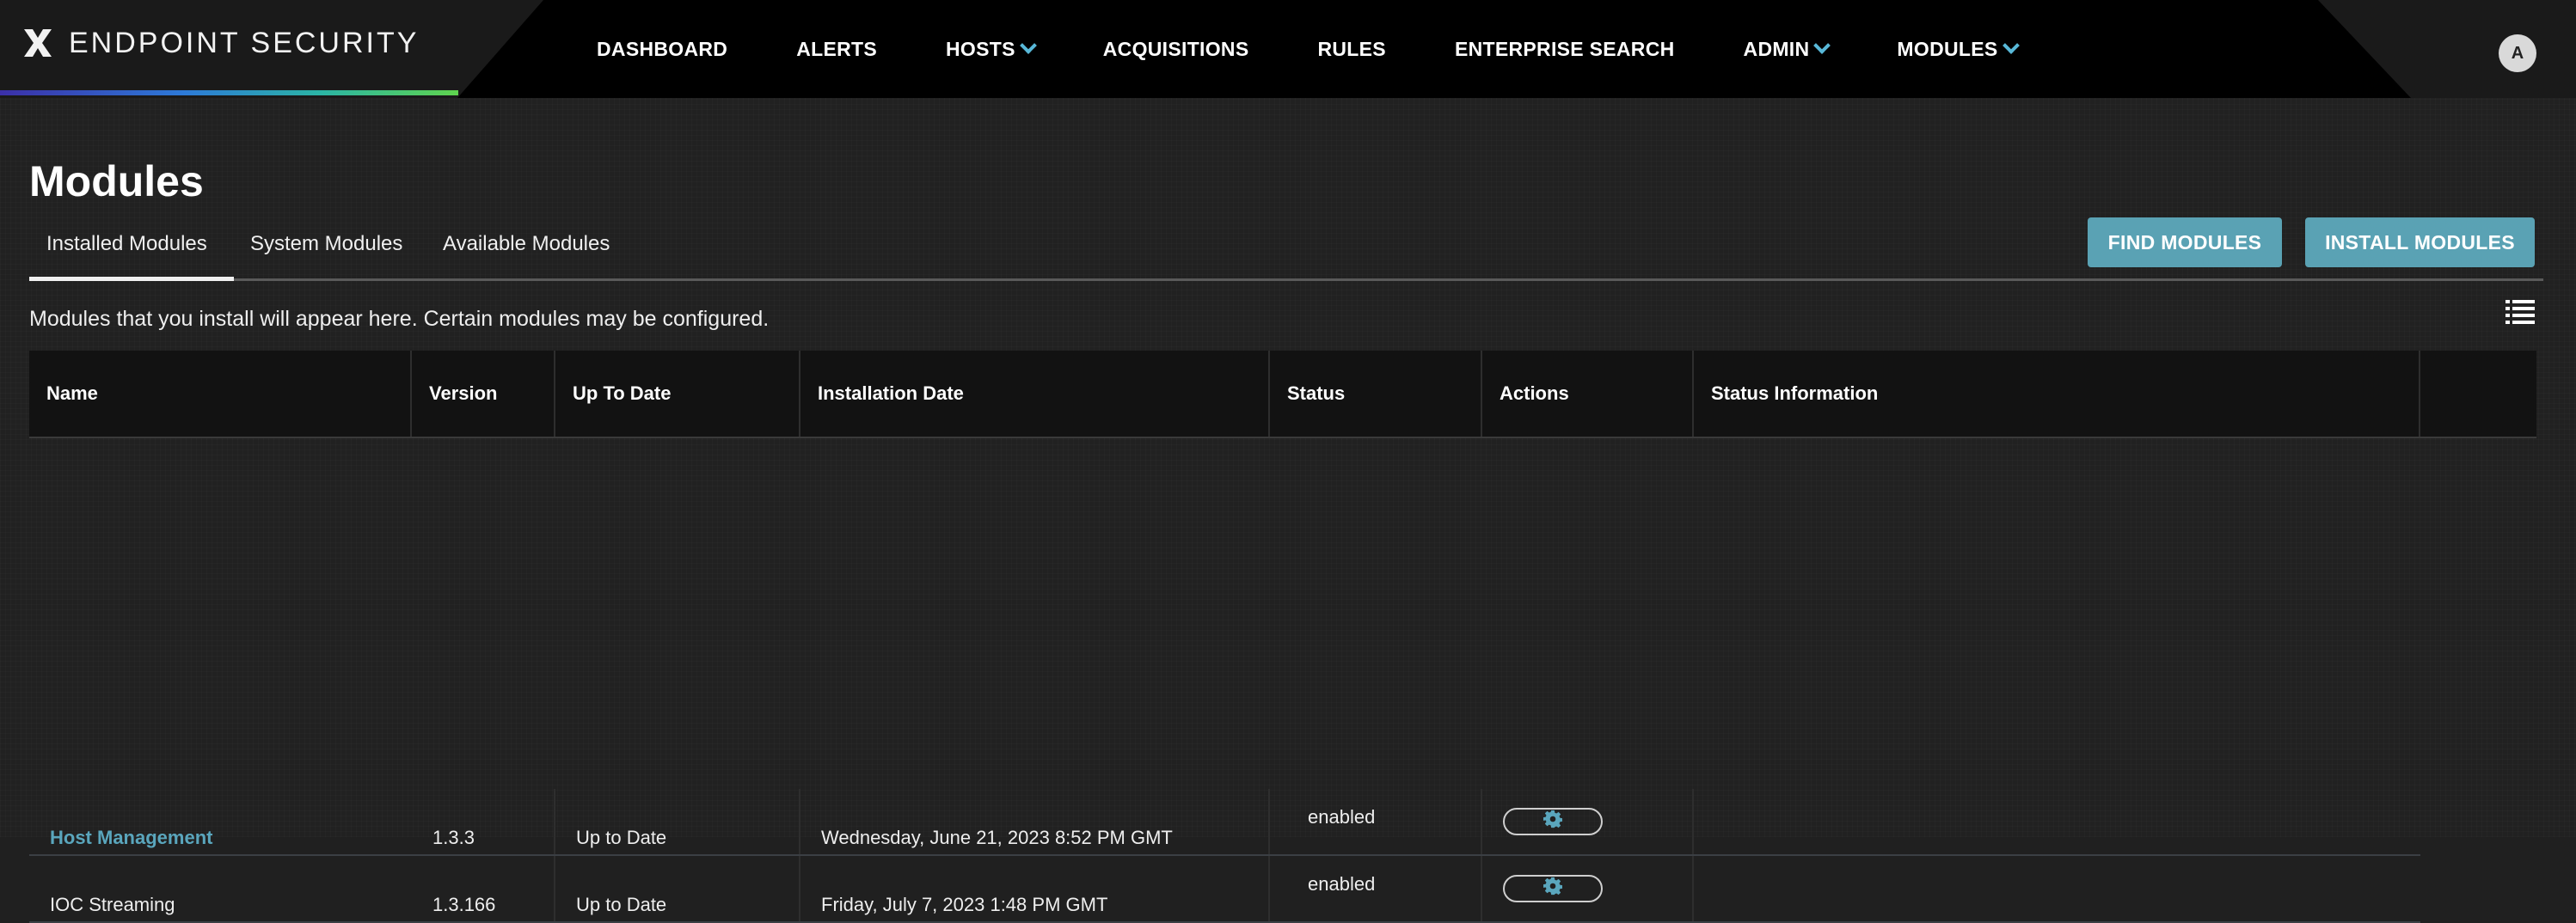 The width and height of the screenshot is (2576, 923). Describe the element at coordinates (220, 888) in the screenshot. I see `cell-name: IOC Streaming` at that location.